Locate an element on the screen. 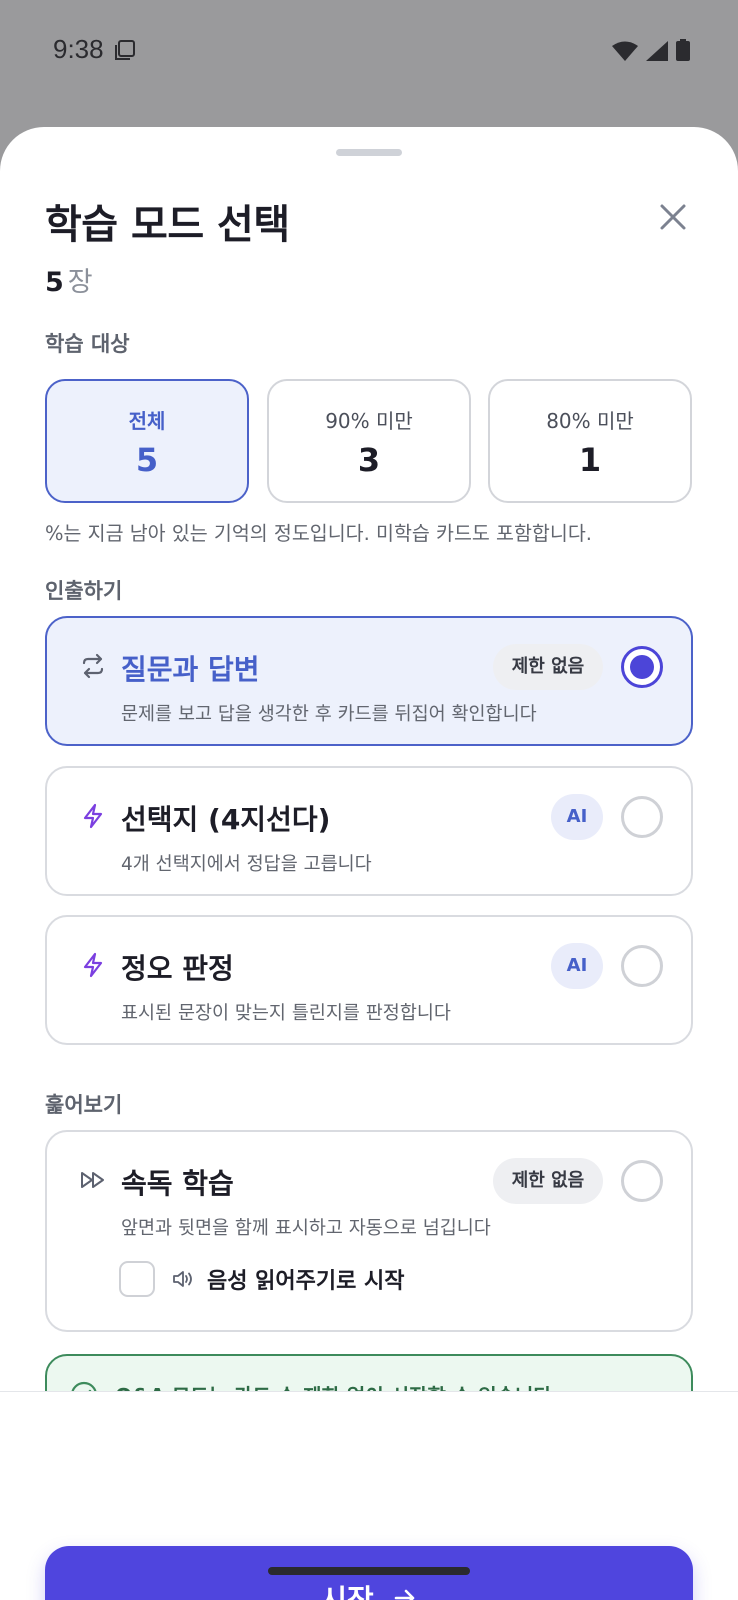 The width and height of the screenshot is (738, 1600). close-button is located at coordinates (673, 217).